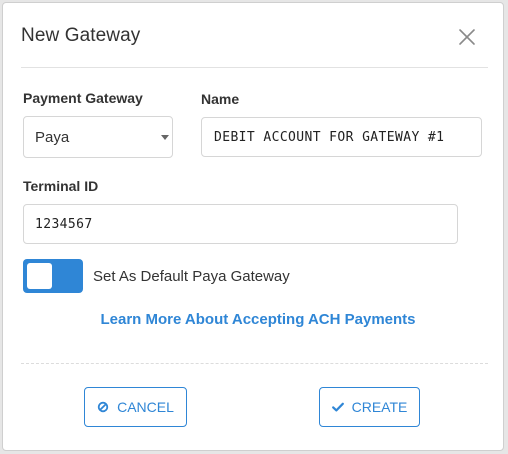  I want to click on terminal-id-label: Terminal ID, so click(61, 186).